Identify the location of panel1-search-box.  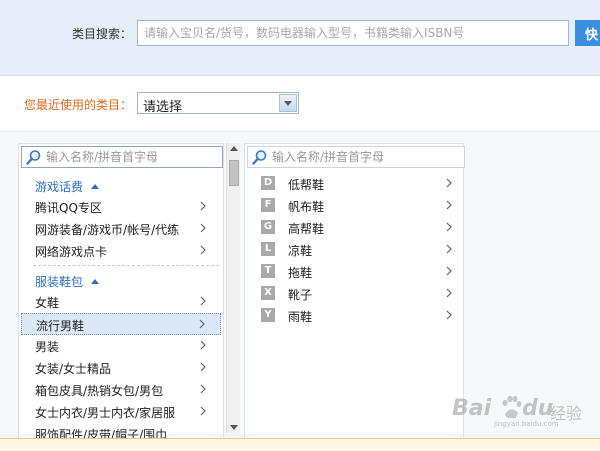
(122, 157).